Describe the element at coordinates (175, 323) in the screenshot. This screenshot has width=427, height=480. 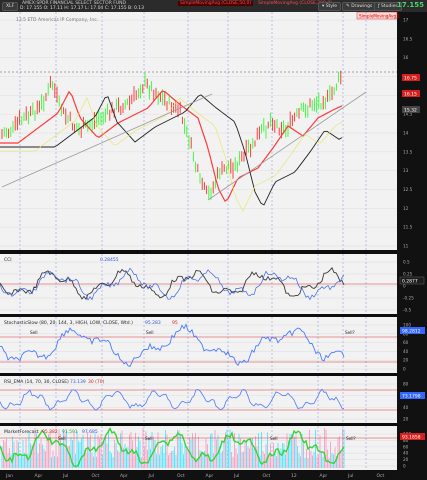
I see `pane3-value-tag-b: 95` at that location.